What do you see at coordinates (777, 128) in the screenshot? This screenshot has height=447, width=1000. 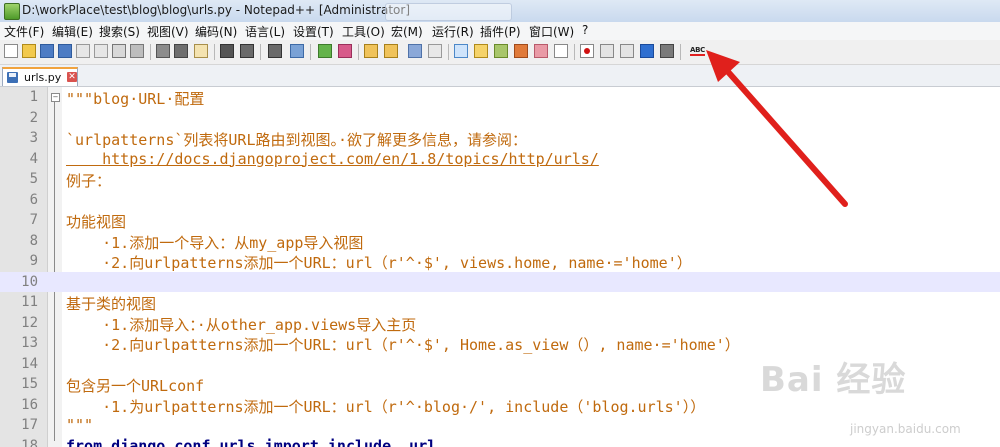 I see `annotation-arrow-icon` at bounding box center [777, 128].